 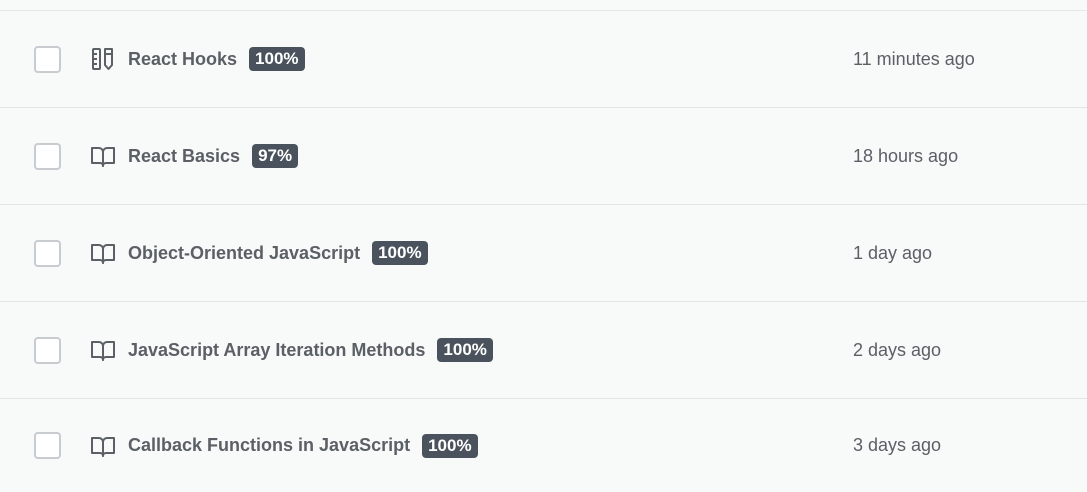 What do you see at coordinates (184, 156) in the screenshot?
I see `course-title: React Basics` at bounding box center [184, 156].